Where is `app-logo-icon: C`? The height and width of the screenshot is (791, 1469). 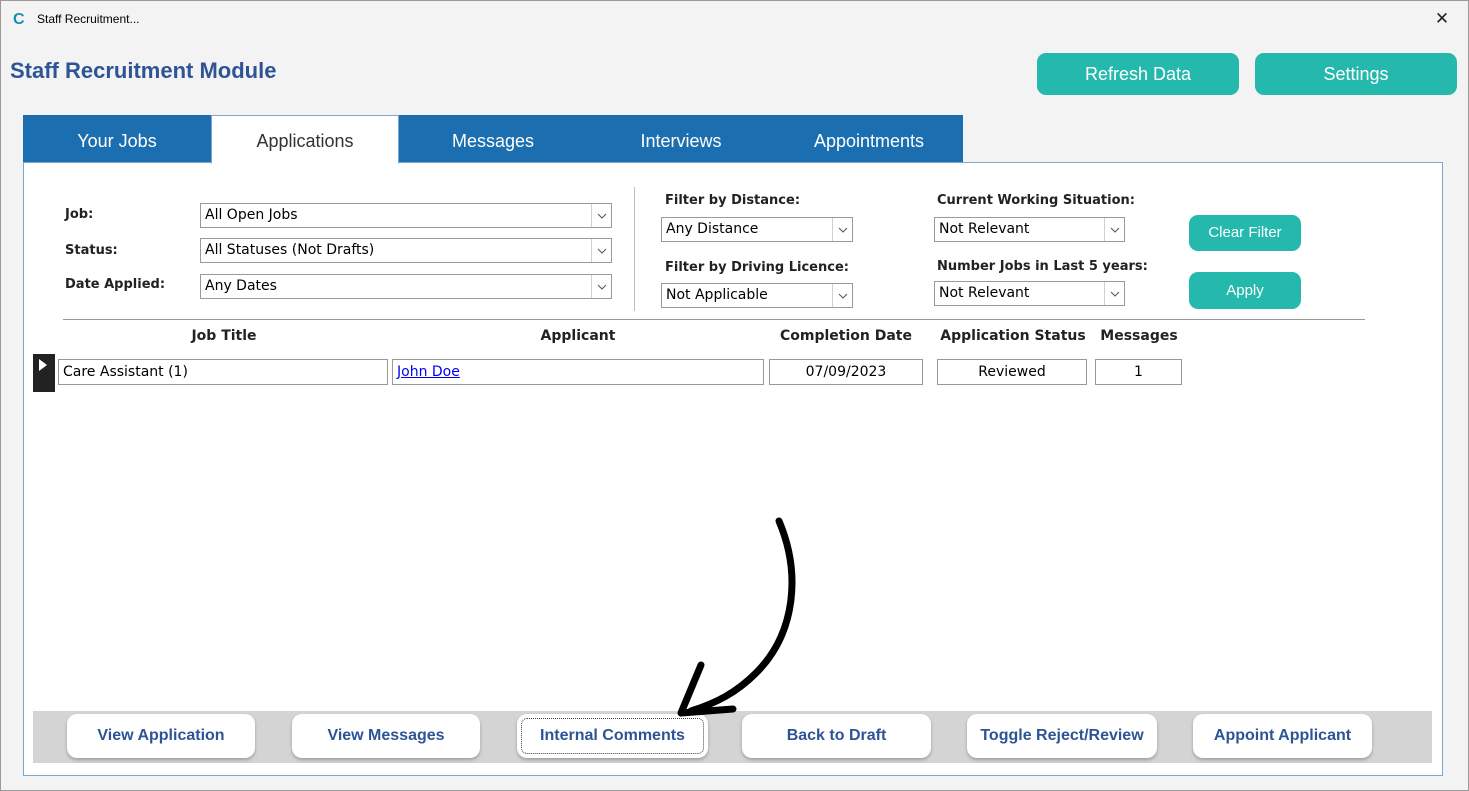
app-logo-icon: C is located at coordinates (19, 19).